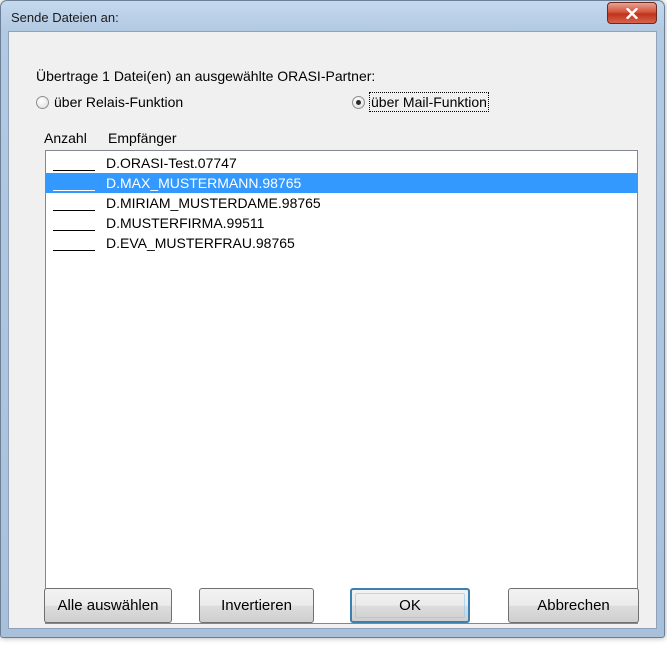 This screenshot has width=667, height=650. I want to click on cancel-button: Abbrechen, so click(573, 605).